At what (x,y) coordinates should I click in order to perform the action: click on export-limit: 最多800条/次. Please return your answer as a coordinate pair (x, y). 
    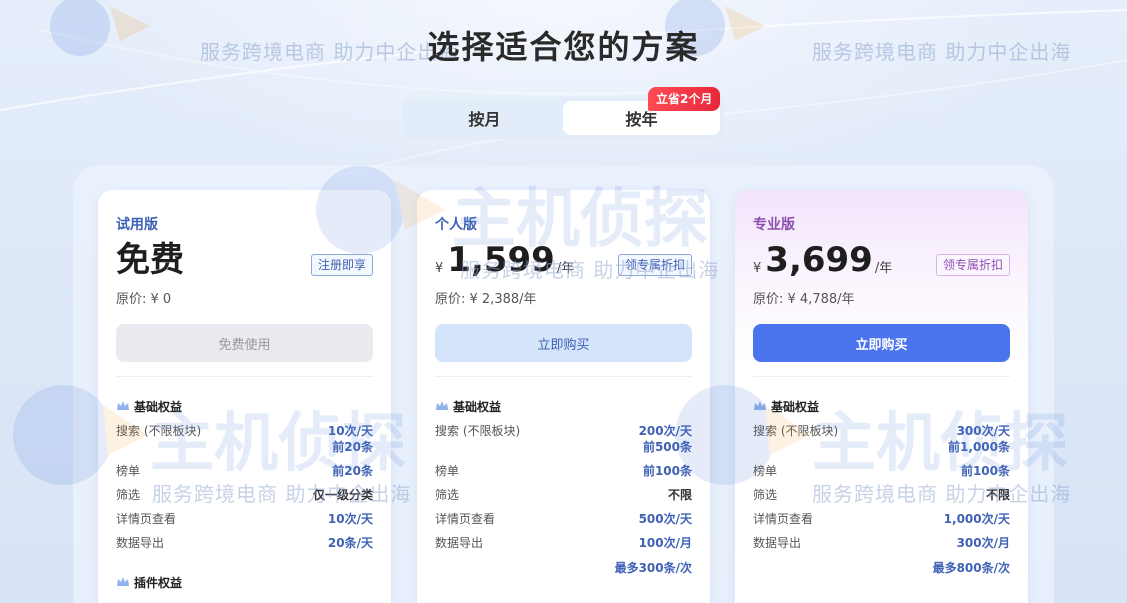
    Looking at the image, I should click on (971, 568).